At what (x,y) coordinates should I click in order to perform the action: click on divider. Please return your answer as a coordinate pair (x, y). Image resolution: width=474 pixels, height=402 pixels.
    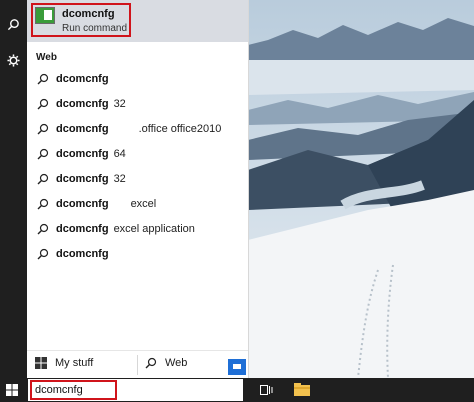
    Looking at the image, I should click on (137, 365).